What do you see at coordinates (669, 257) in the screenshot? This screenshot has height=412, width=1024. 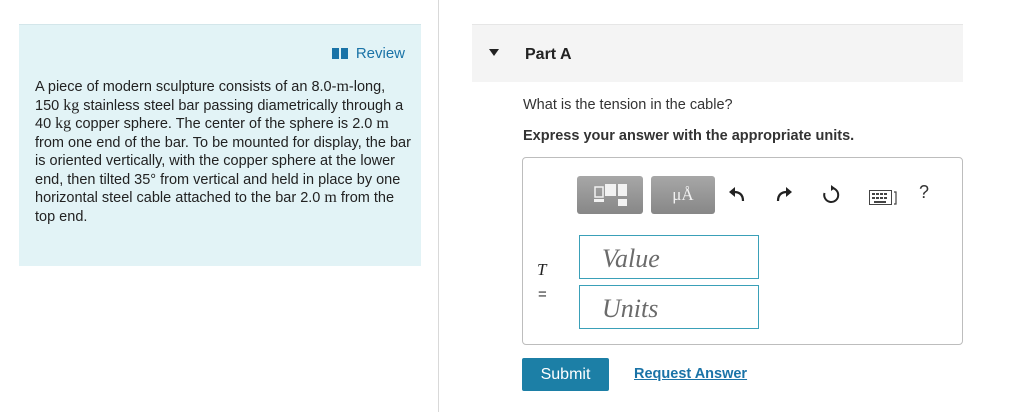 I see `value-input` at bounding box center [669, 257].